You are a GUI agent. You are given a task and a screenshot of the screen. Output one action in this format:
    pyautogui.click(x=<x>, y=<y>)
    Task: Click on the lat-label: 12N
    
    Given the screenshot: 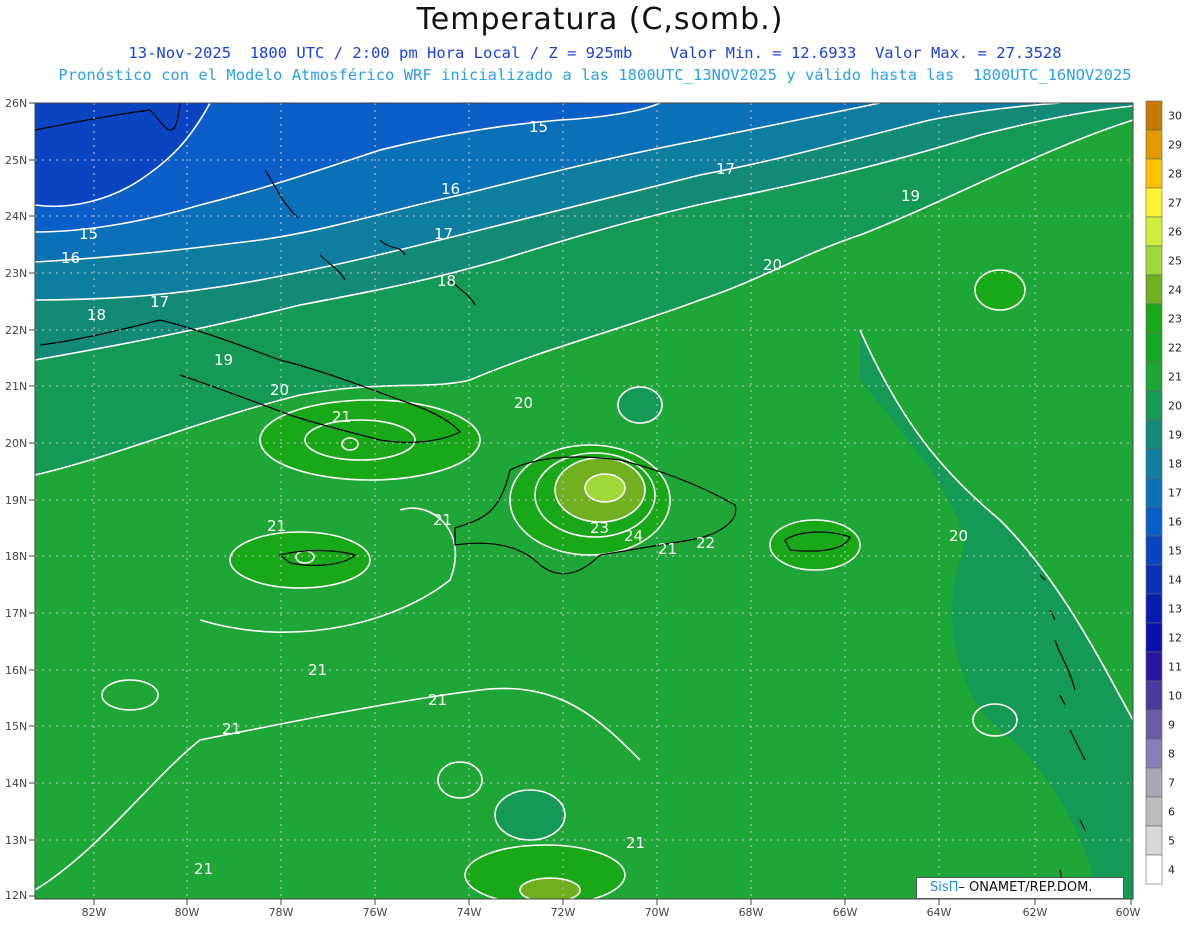 What is the action you would take?
    pyautogui.click(x=16, y=895)
    